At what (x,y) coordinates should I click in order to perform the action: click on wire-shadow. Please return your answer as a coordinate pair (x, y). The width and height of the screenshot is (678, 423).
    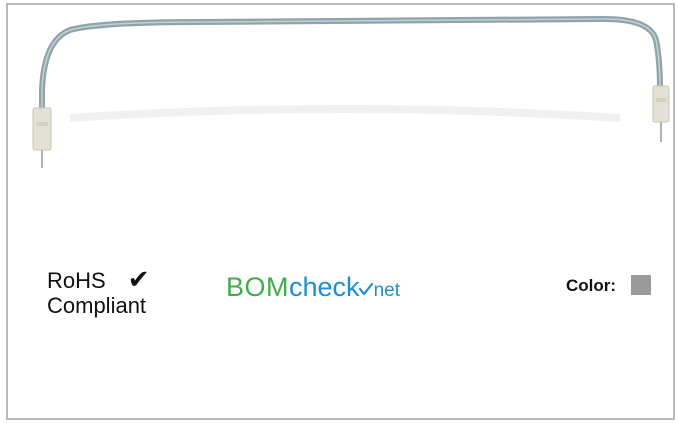
    Looking at the image, I should click on (345, 113).